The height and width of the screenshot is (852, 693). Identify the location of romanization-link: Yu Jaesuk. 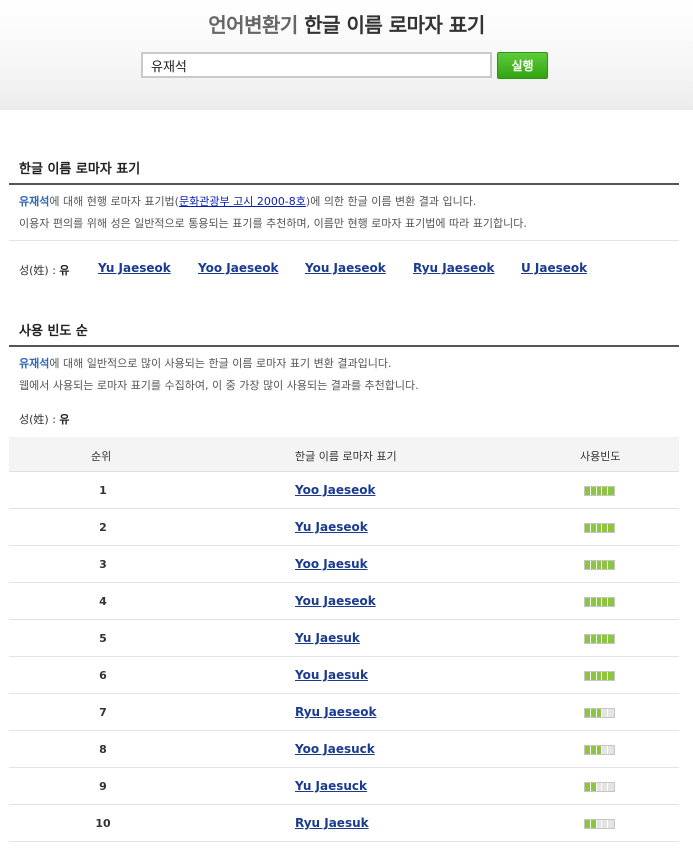
(327, 638).